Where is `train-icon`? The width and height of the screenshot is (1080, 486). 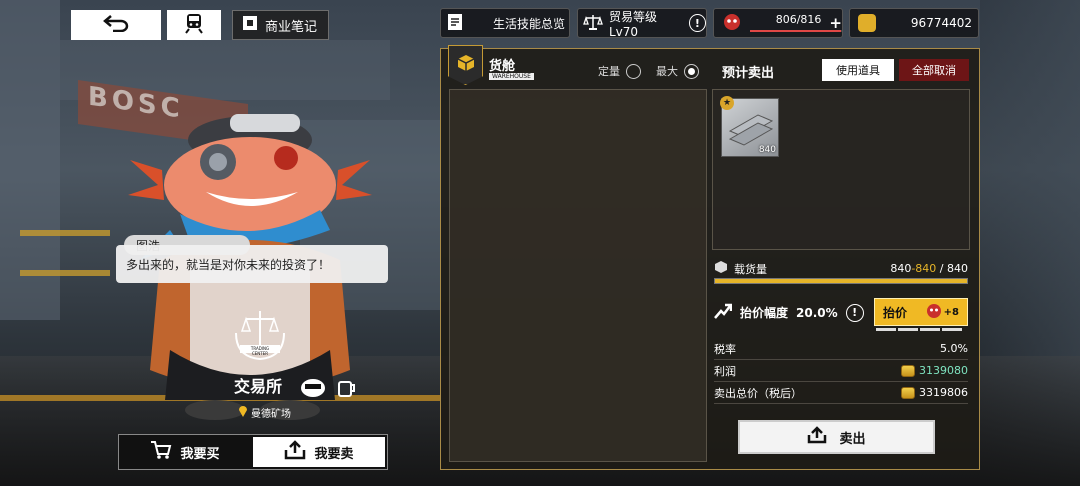
train-icon is located at coordinates (194, 25).